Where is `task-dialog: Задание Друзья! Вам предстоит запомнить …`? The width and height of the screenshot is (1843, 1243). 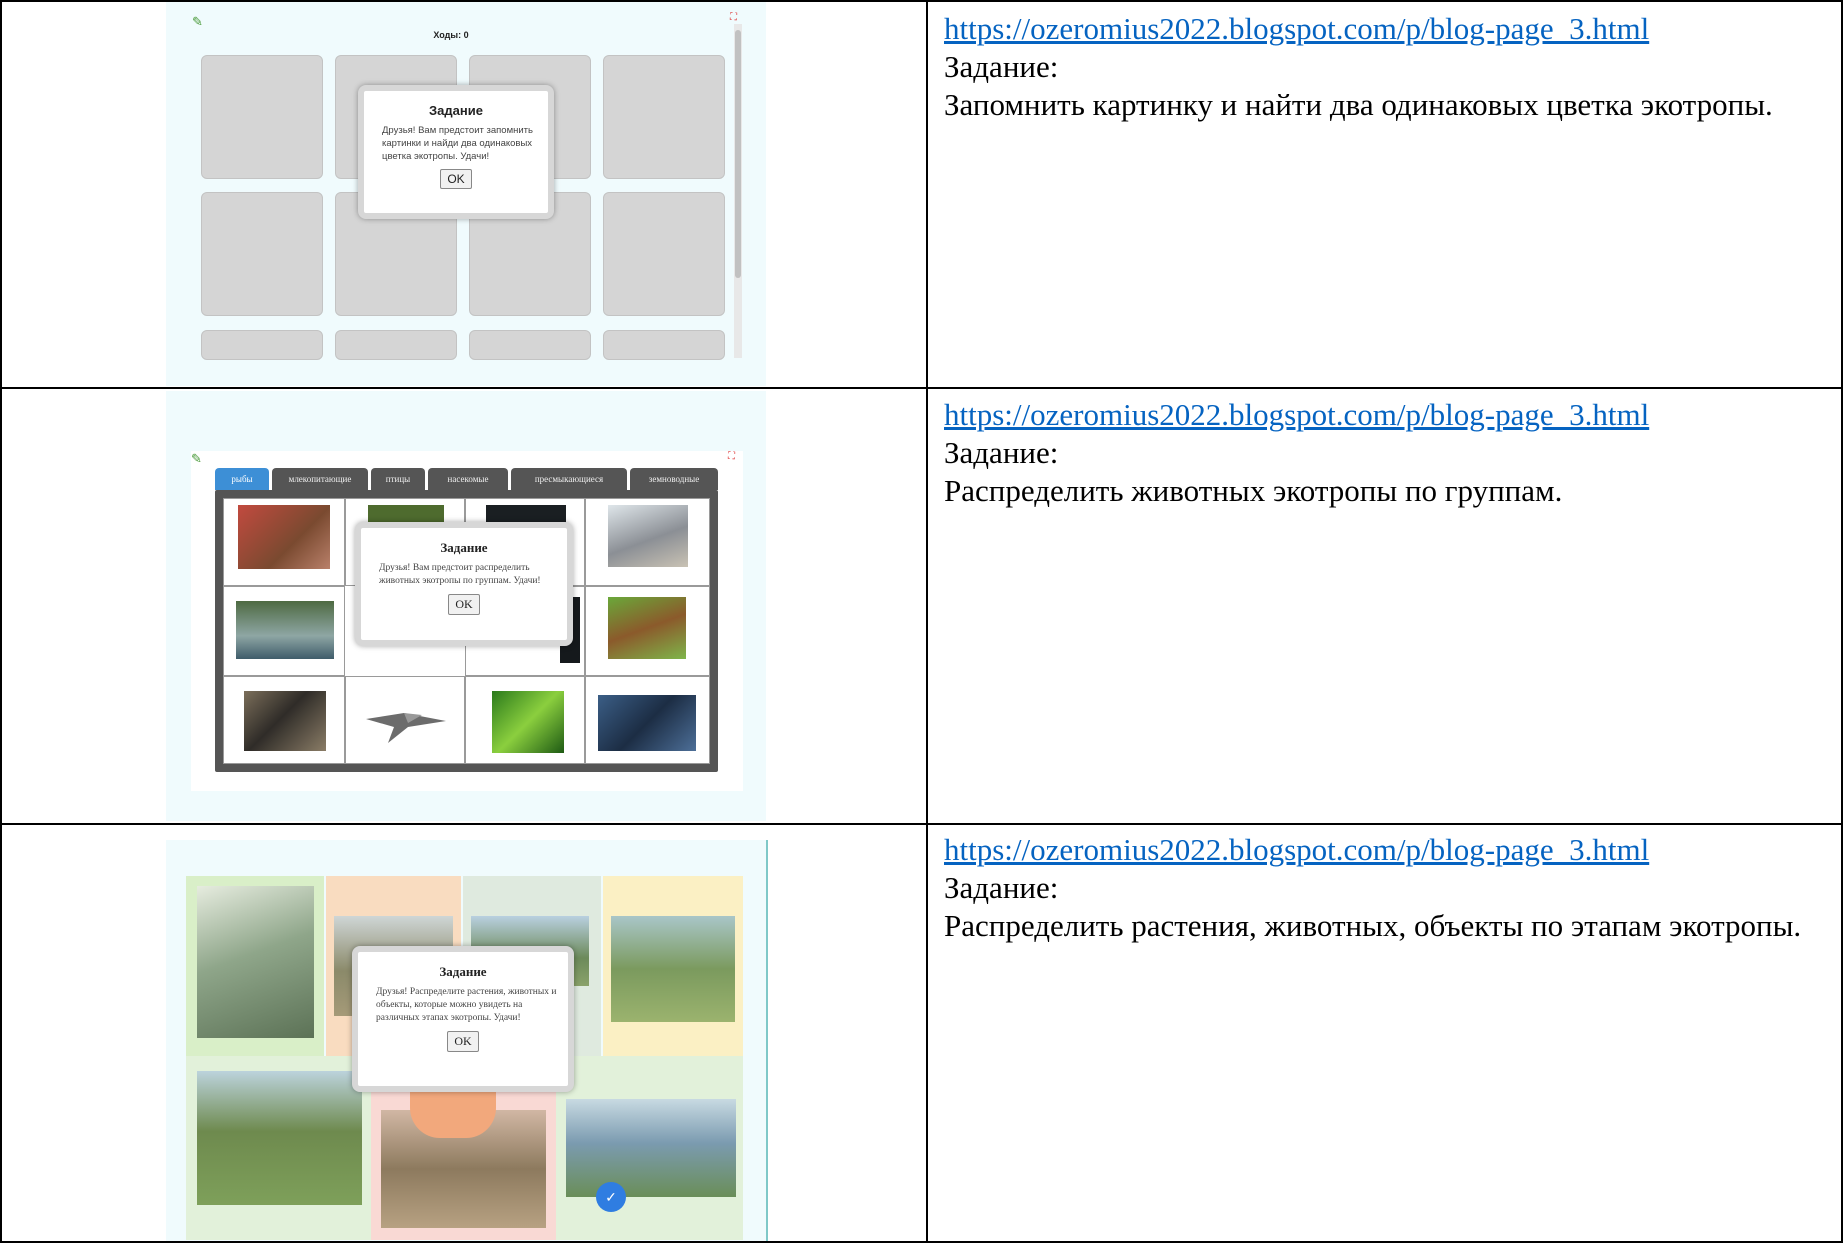 task-dialog: Задание Друзья! Вам предстоит запомнить … is located at coordinates (456, 152).